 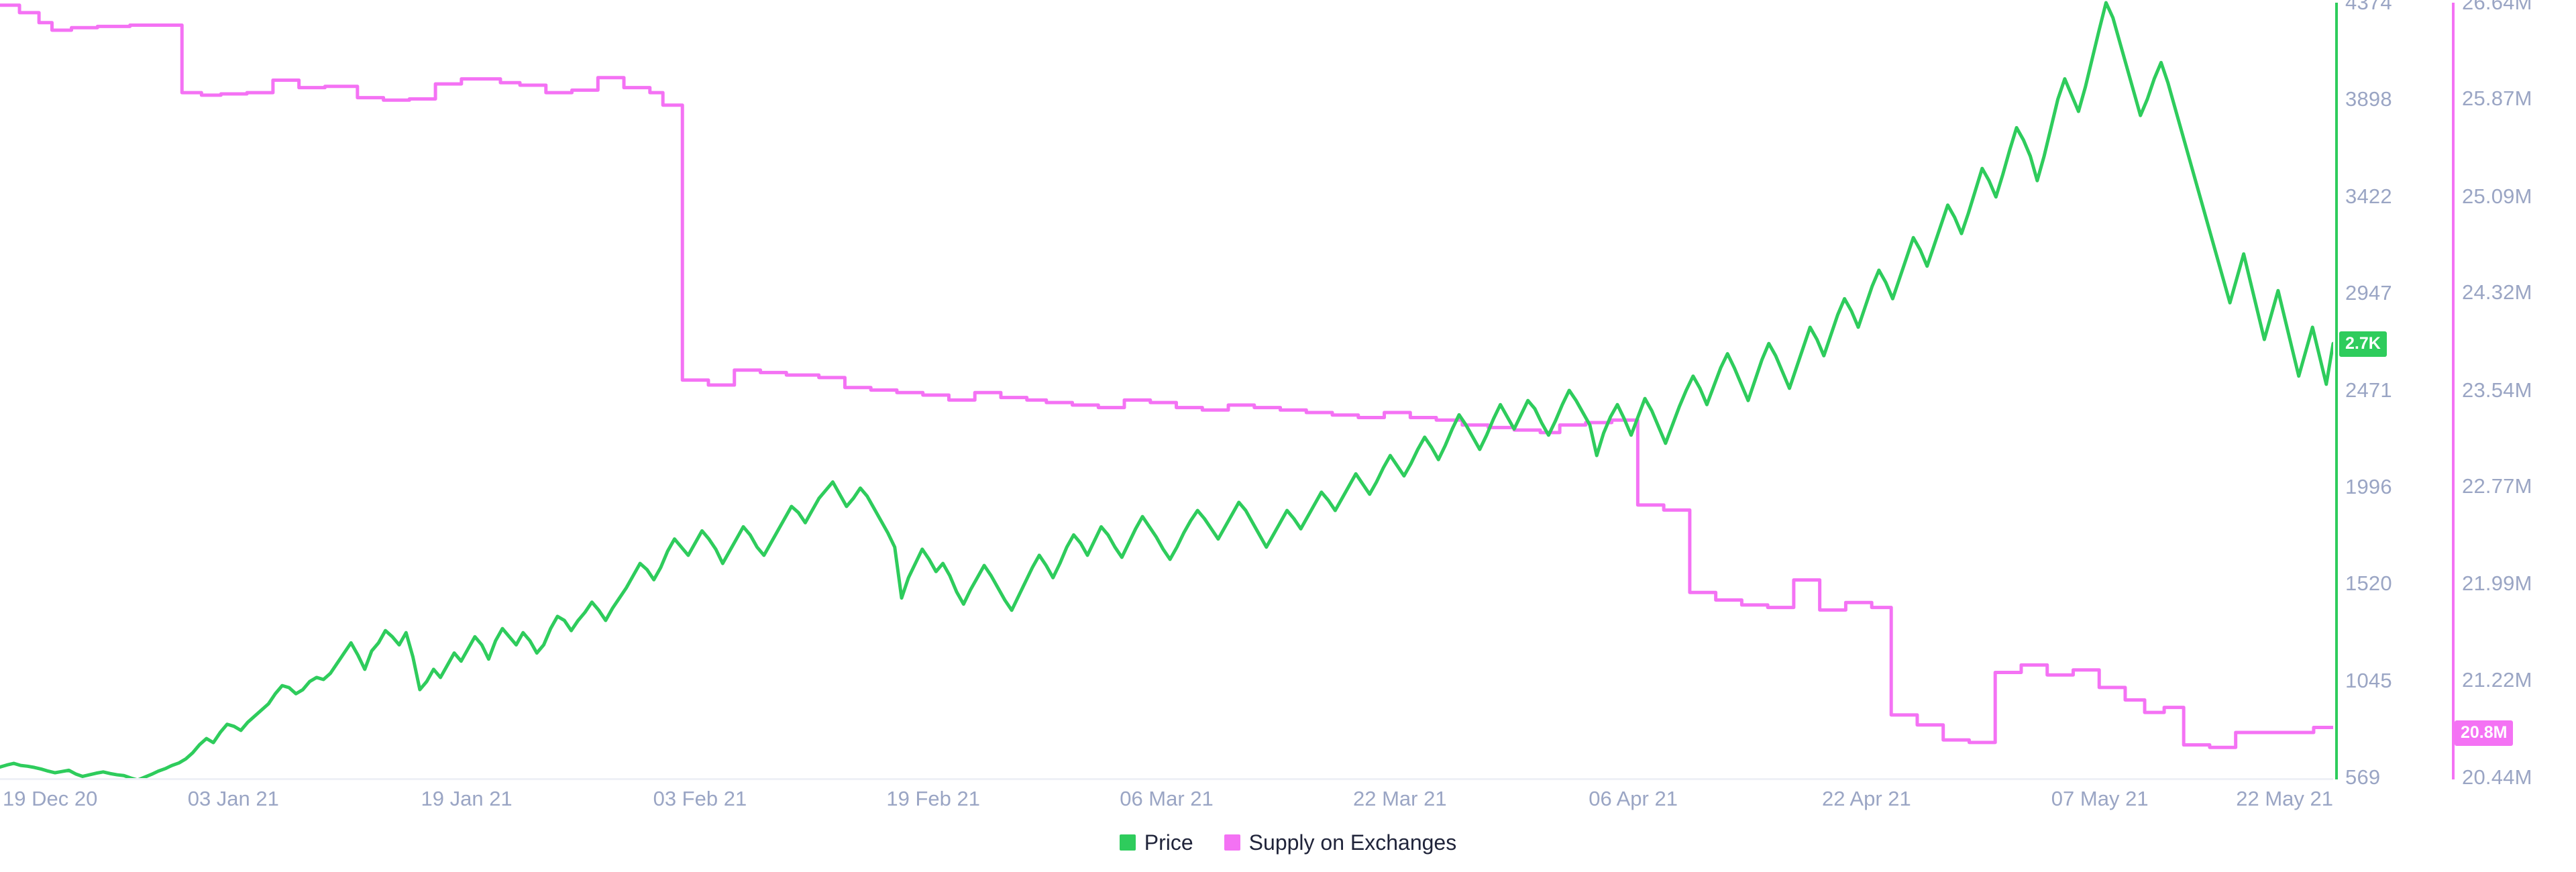 What do you see at coordinates (933, 798) in the screenshot?
I see `x-axis-tick-label: 19 Feb 21` at bounding box center [933, 798].